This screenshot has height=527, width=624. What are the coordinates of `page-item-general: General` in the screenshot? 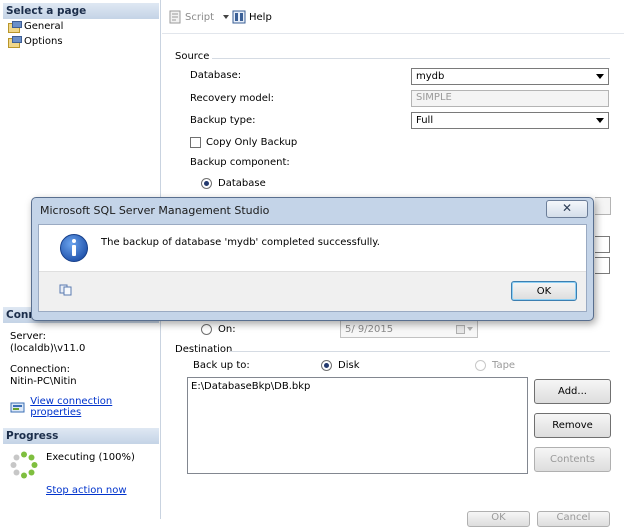 It's located at (35, 26).